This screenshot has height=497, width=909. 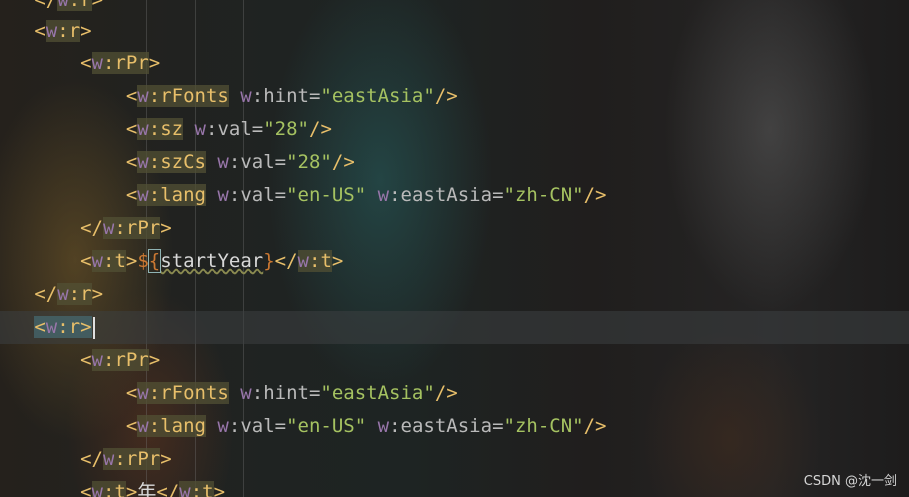 What do you see at coordinates (850, 481) in the screenshot?
I see `watermark: CSDN @沈一剑` at bounding box center [850, 481].